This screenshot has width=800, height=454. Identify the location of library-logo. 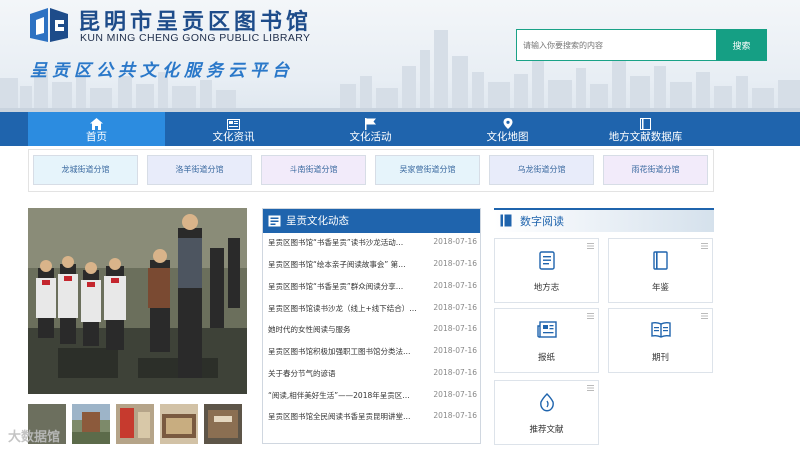
(49, 25).